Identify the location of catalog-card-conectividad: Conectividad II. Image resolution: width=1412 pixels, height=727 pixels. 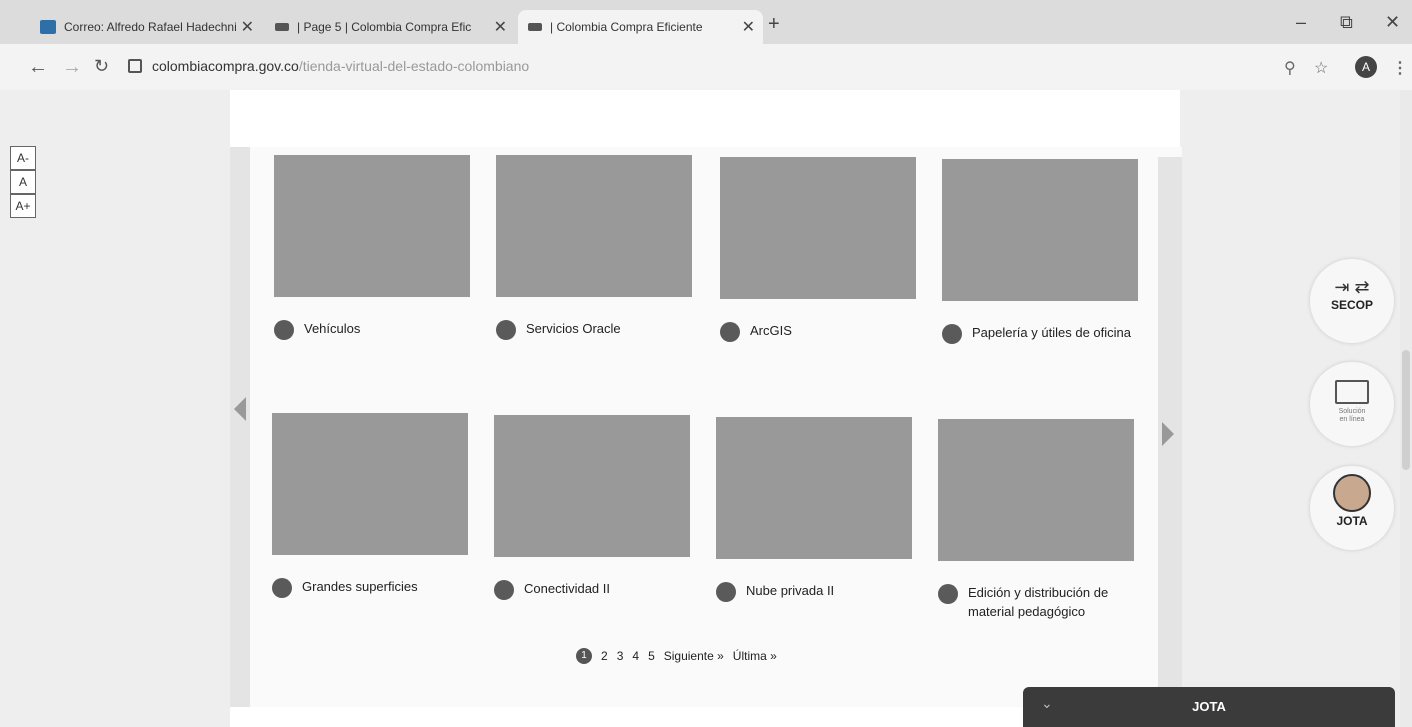
(592, 507).